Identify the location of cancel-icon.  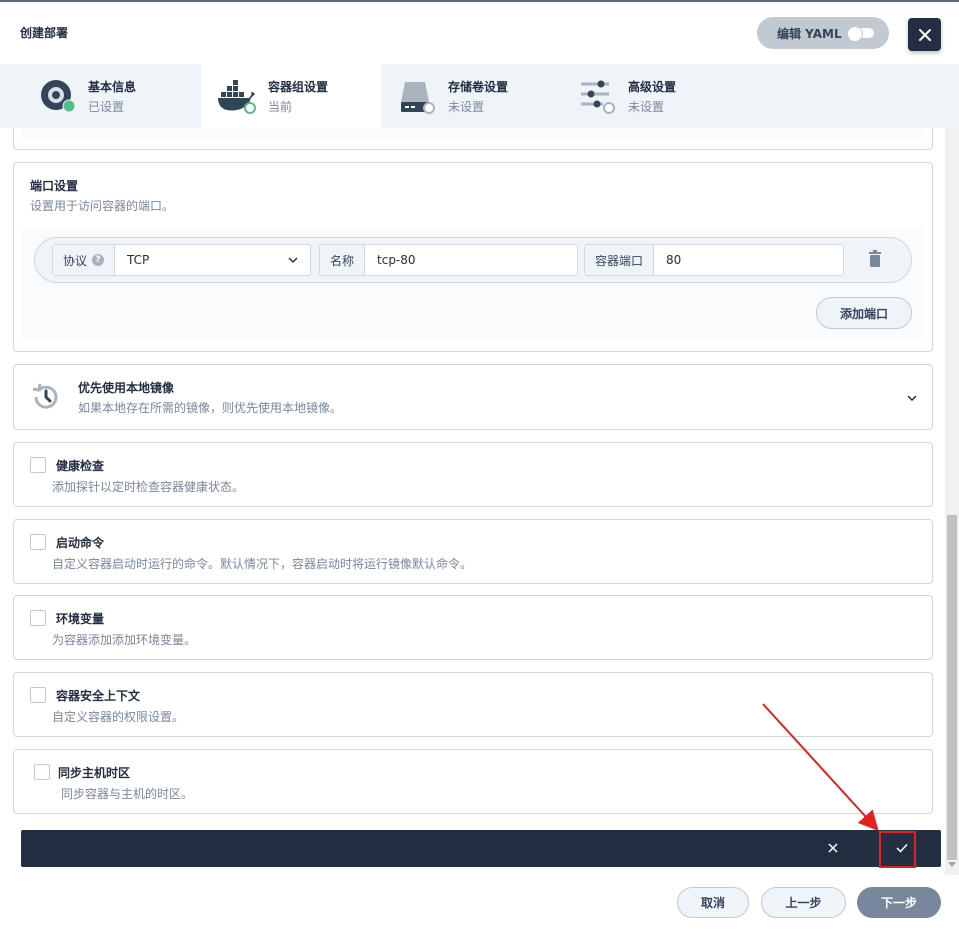
(833, 848).